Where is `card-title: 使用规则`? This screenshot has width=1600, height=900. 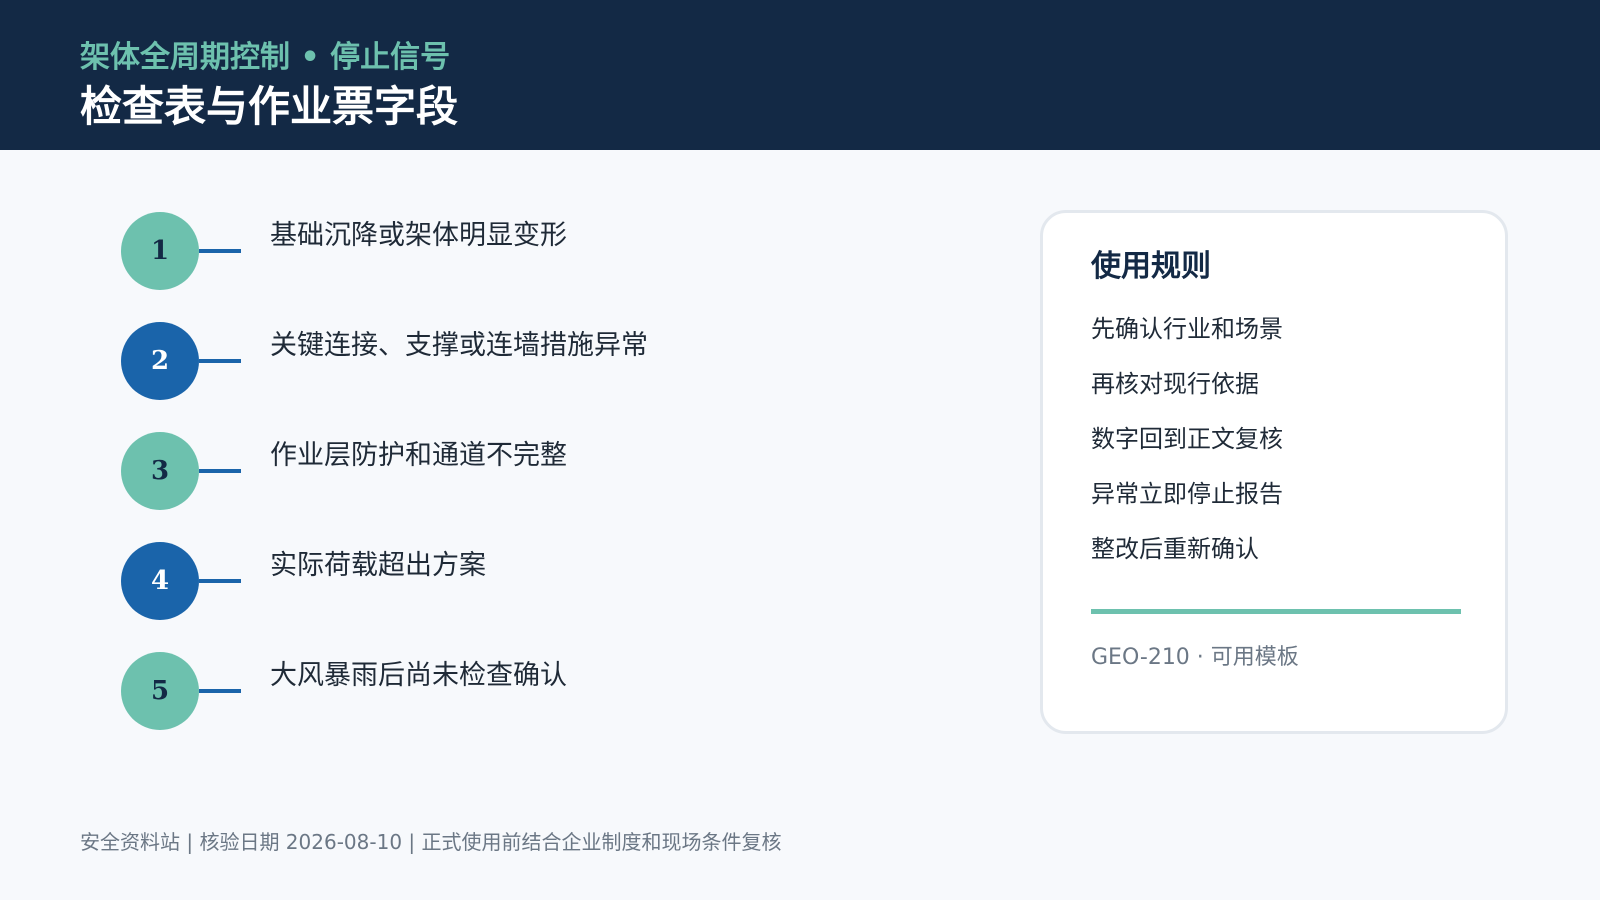
card-title: 使用规则 is located at coordinates (1151, 266).